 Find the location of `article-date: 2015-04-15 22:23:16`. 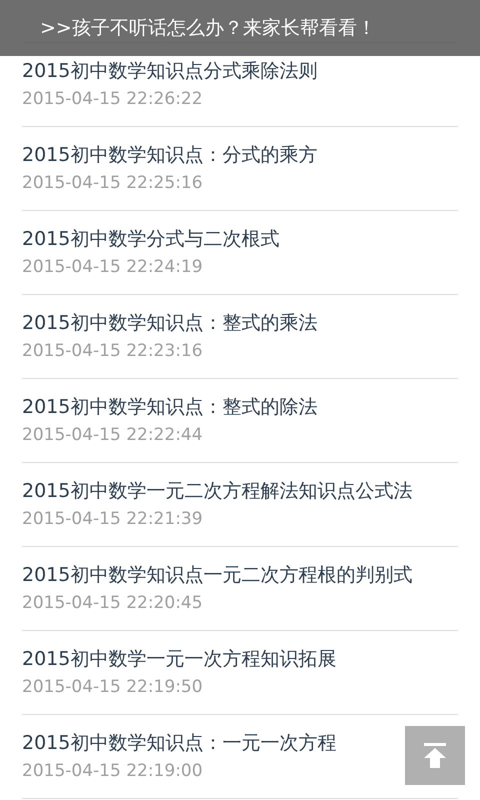

article-date: 2015-04-15 22:23:16 is located at coordinates (112, 351).